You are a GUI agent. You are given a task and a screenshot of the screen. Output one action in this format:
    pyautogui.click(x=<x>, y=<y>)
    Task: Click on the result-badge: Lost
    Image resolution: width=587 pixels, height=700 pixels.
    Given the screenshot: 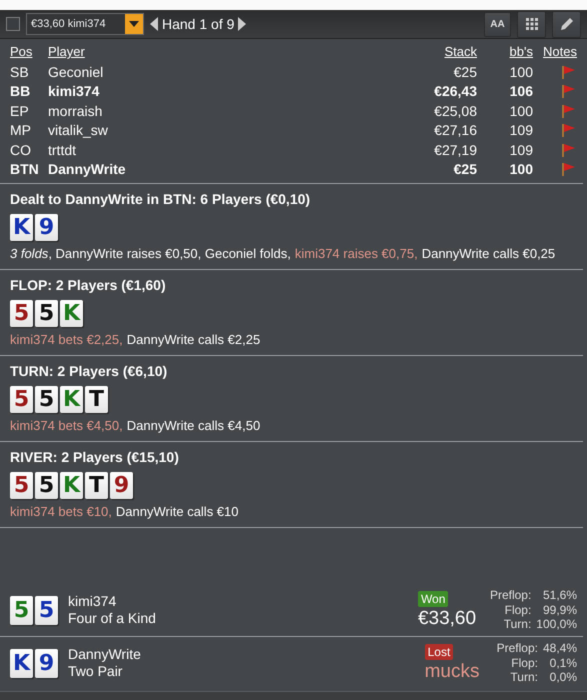 What is the action you would take?
    pyautogui.click(x=439, y=652)
    